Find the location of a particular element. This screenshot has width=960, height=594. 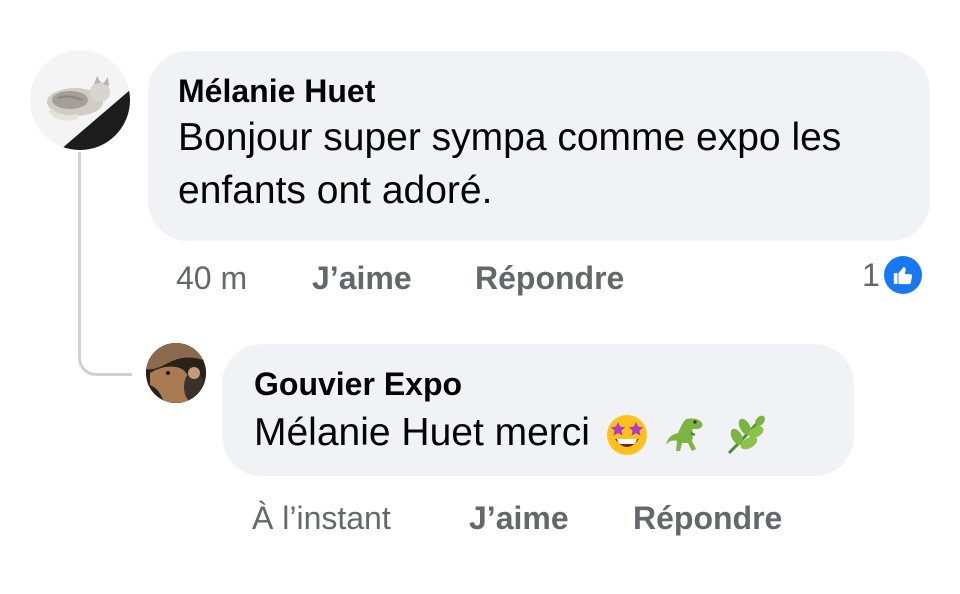

reply-text: Mélanie Huet merci is located at coordinates (422, 432).